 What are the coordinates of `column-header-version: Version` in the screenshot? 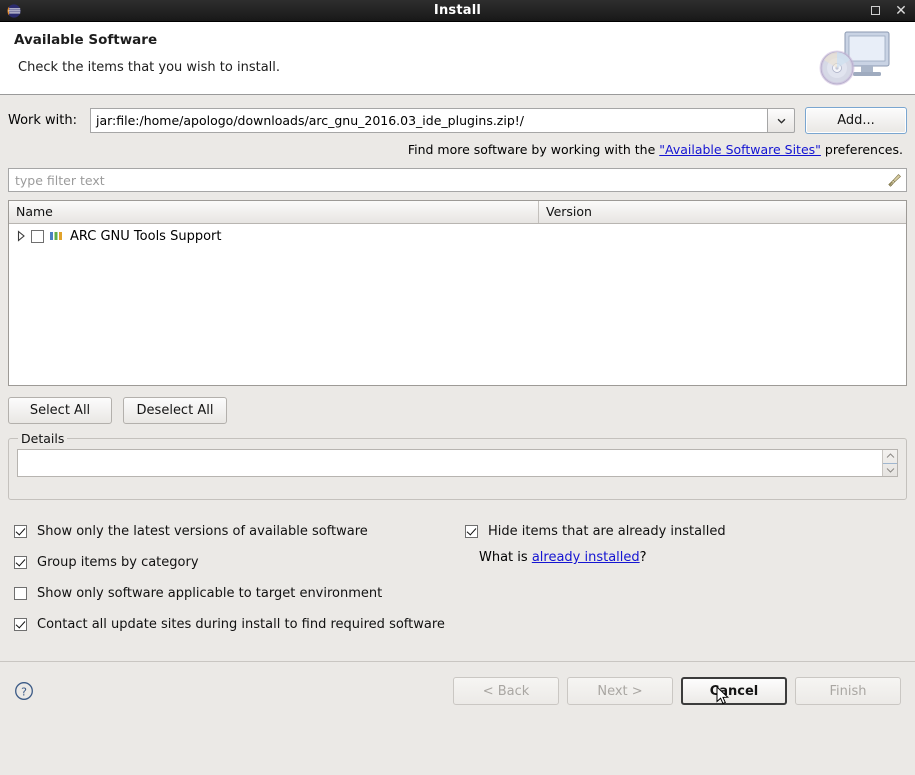 It's located at (722, 212).